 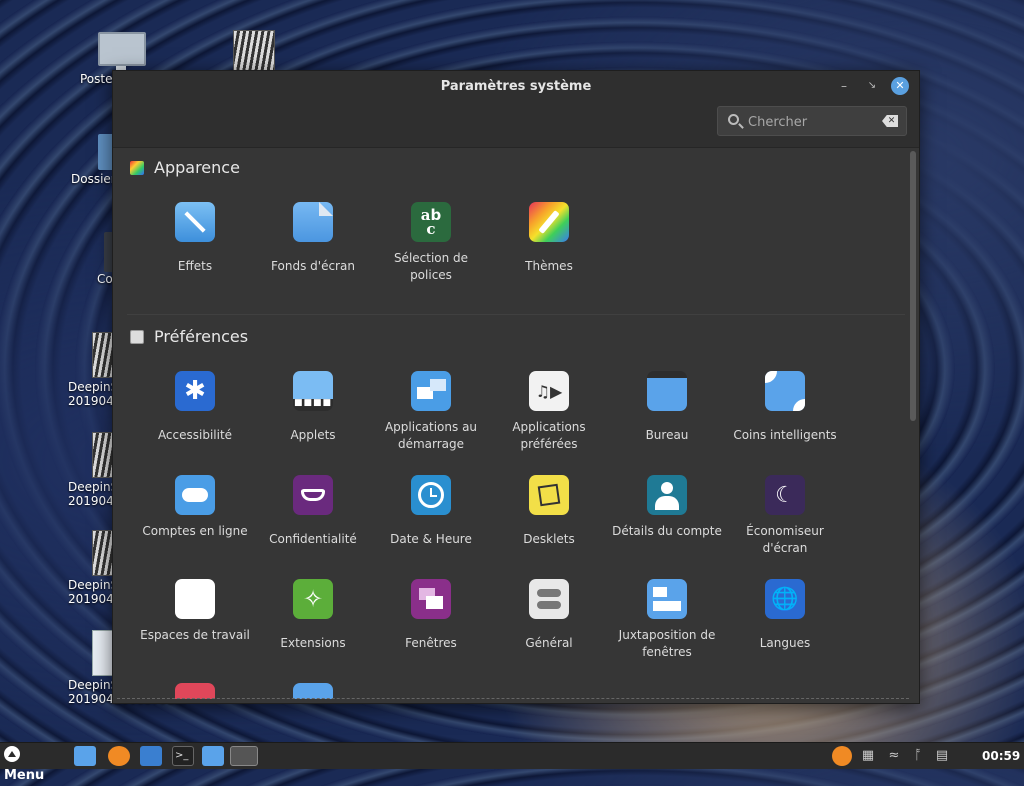 I want to click on item-label: Langues, so click(x=785, y=643).